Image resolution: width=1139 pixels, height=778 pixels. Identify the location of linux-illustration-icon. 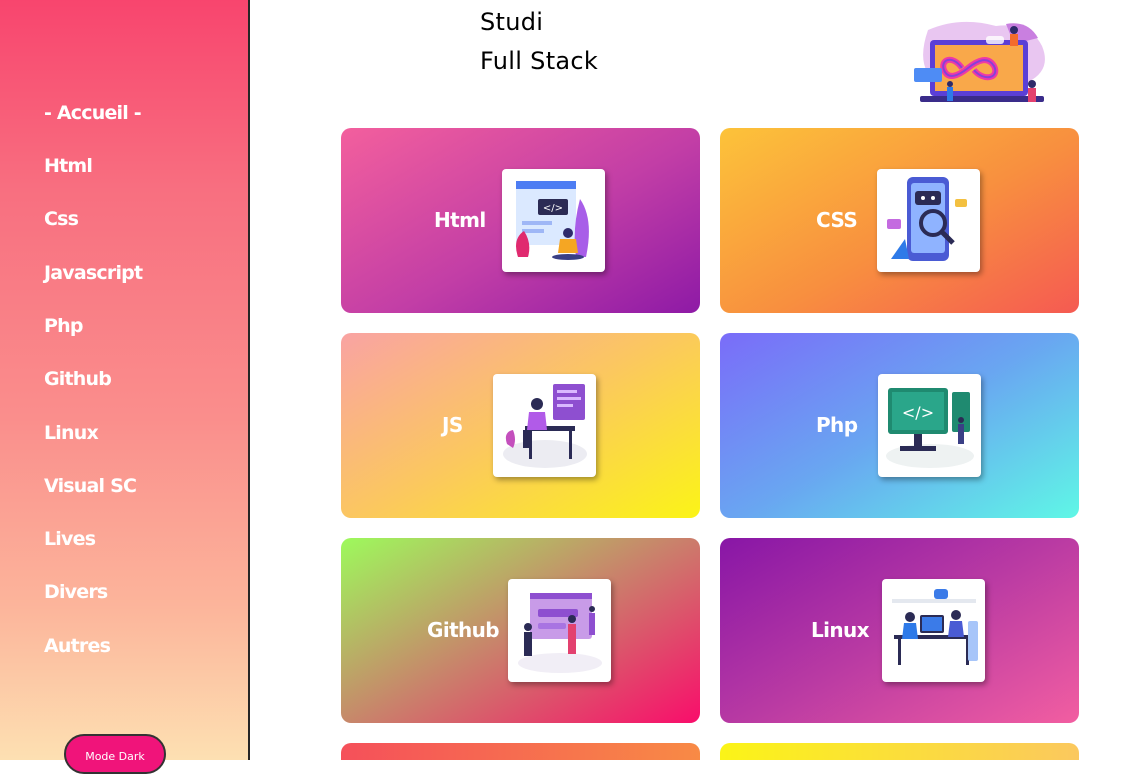
(933, 630).